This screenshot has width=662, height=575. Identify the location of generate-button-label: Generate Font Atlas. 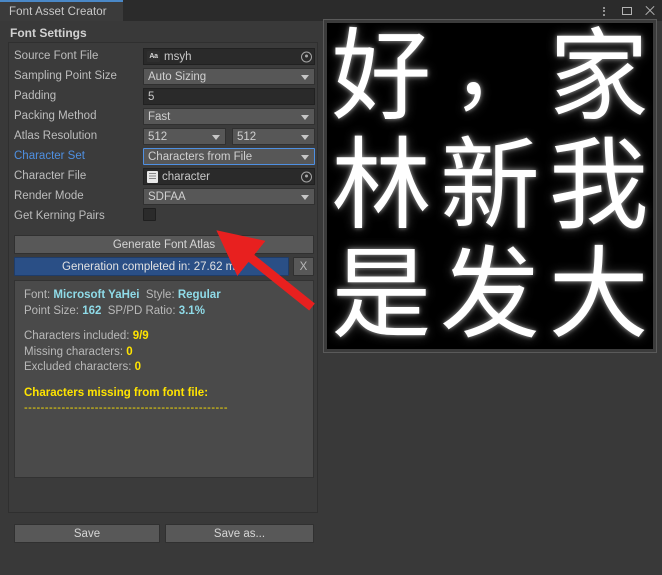
(164, 244).